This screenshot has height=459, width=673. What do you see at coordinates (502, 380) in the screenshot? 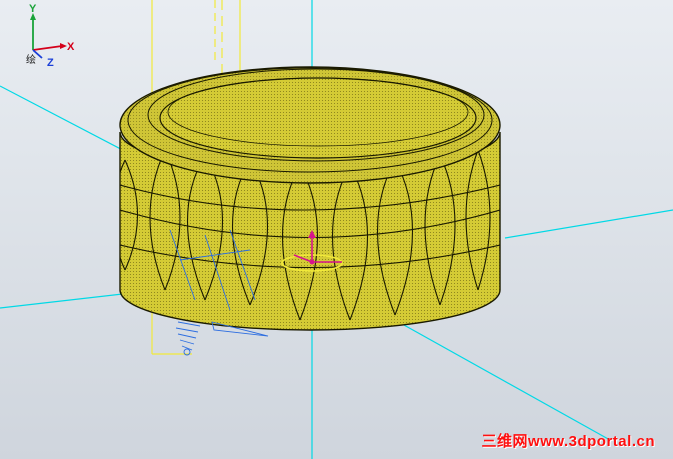
I see `axis-line-lower-right` at bounding box center [502, 380].